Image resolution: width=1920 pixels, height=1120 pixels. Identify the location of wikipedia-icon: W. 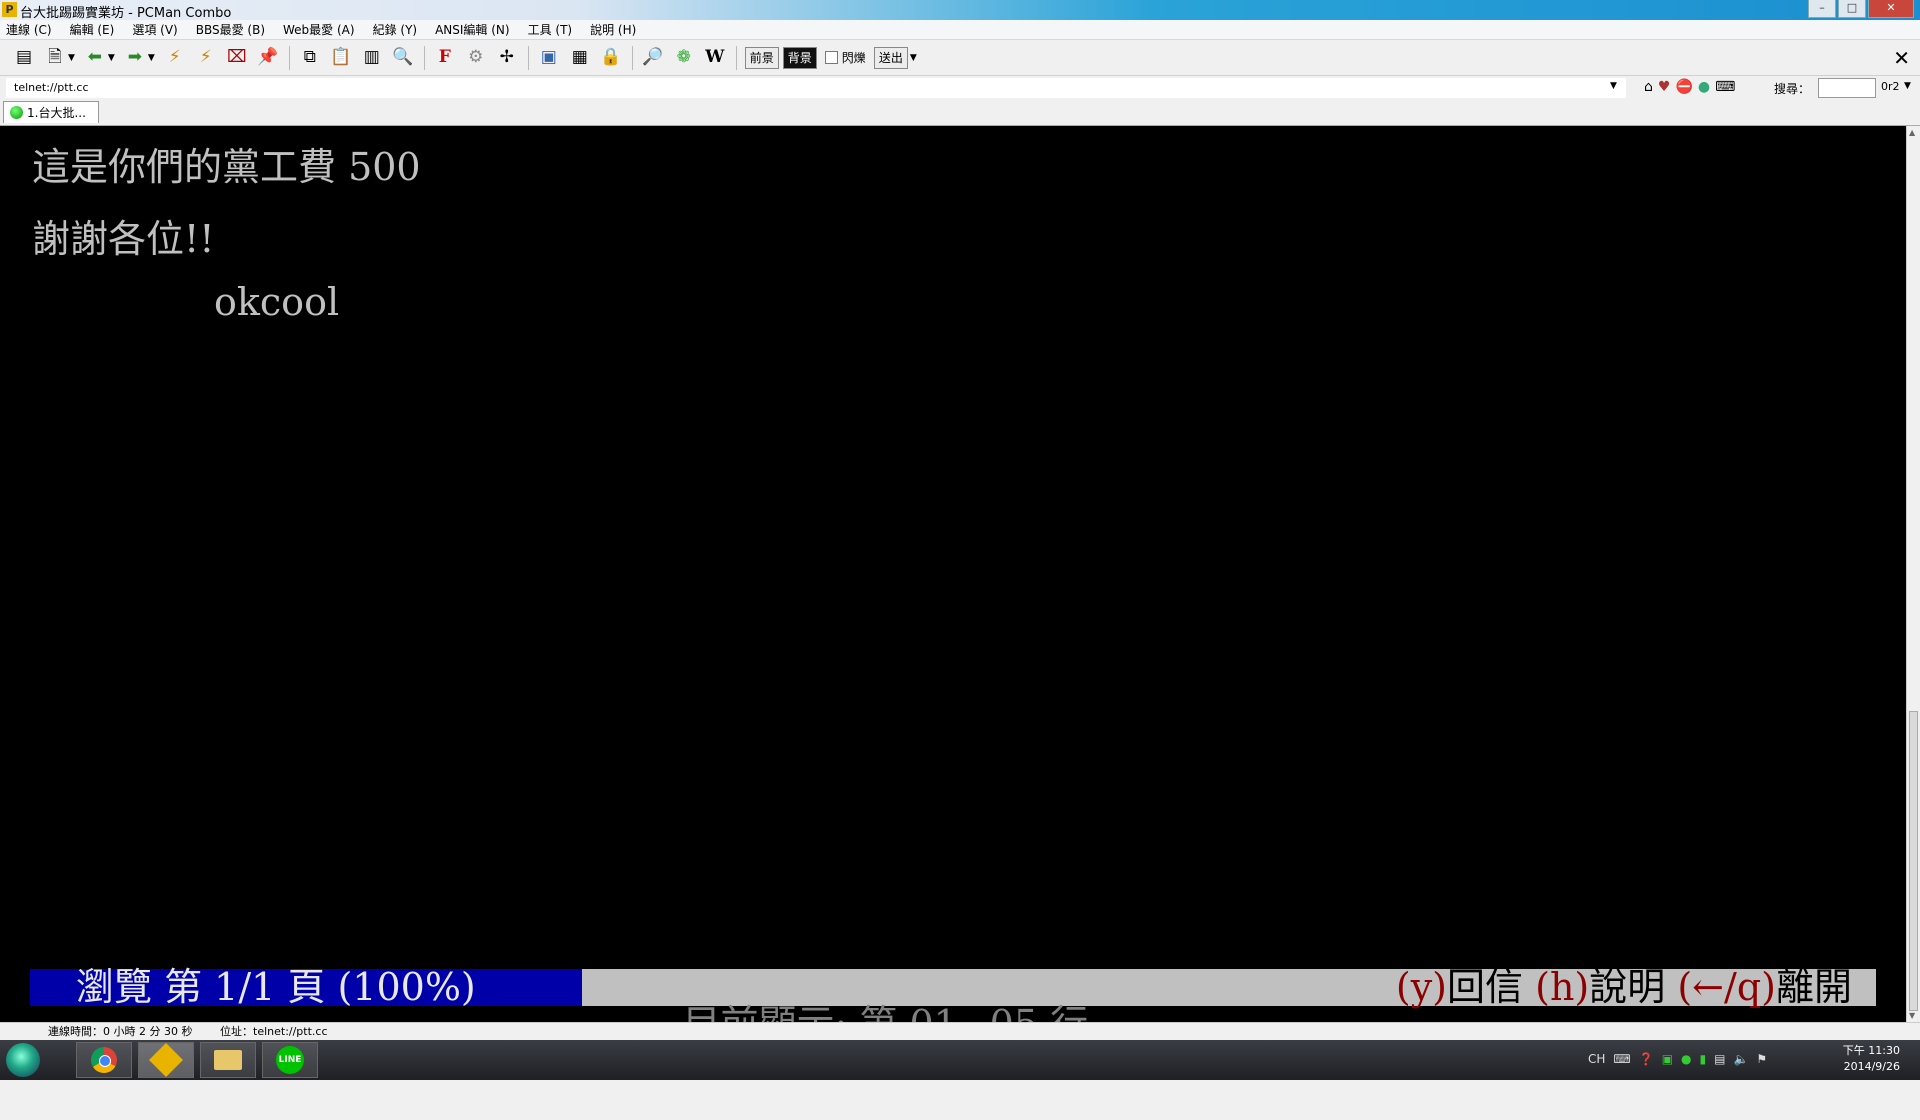
(715, 58).